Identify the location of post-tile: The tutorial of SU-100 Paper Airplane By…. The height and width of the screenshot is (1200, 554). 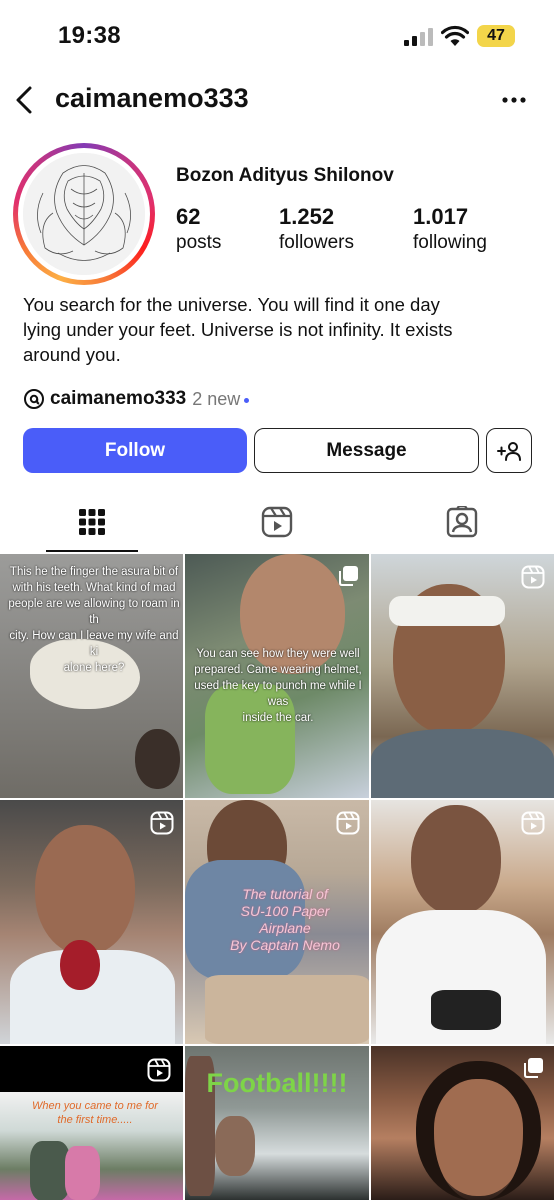
(277, 922).